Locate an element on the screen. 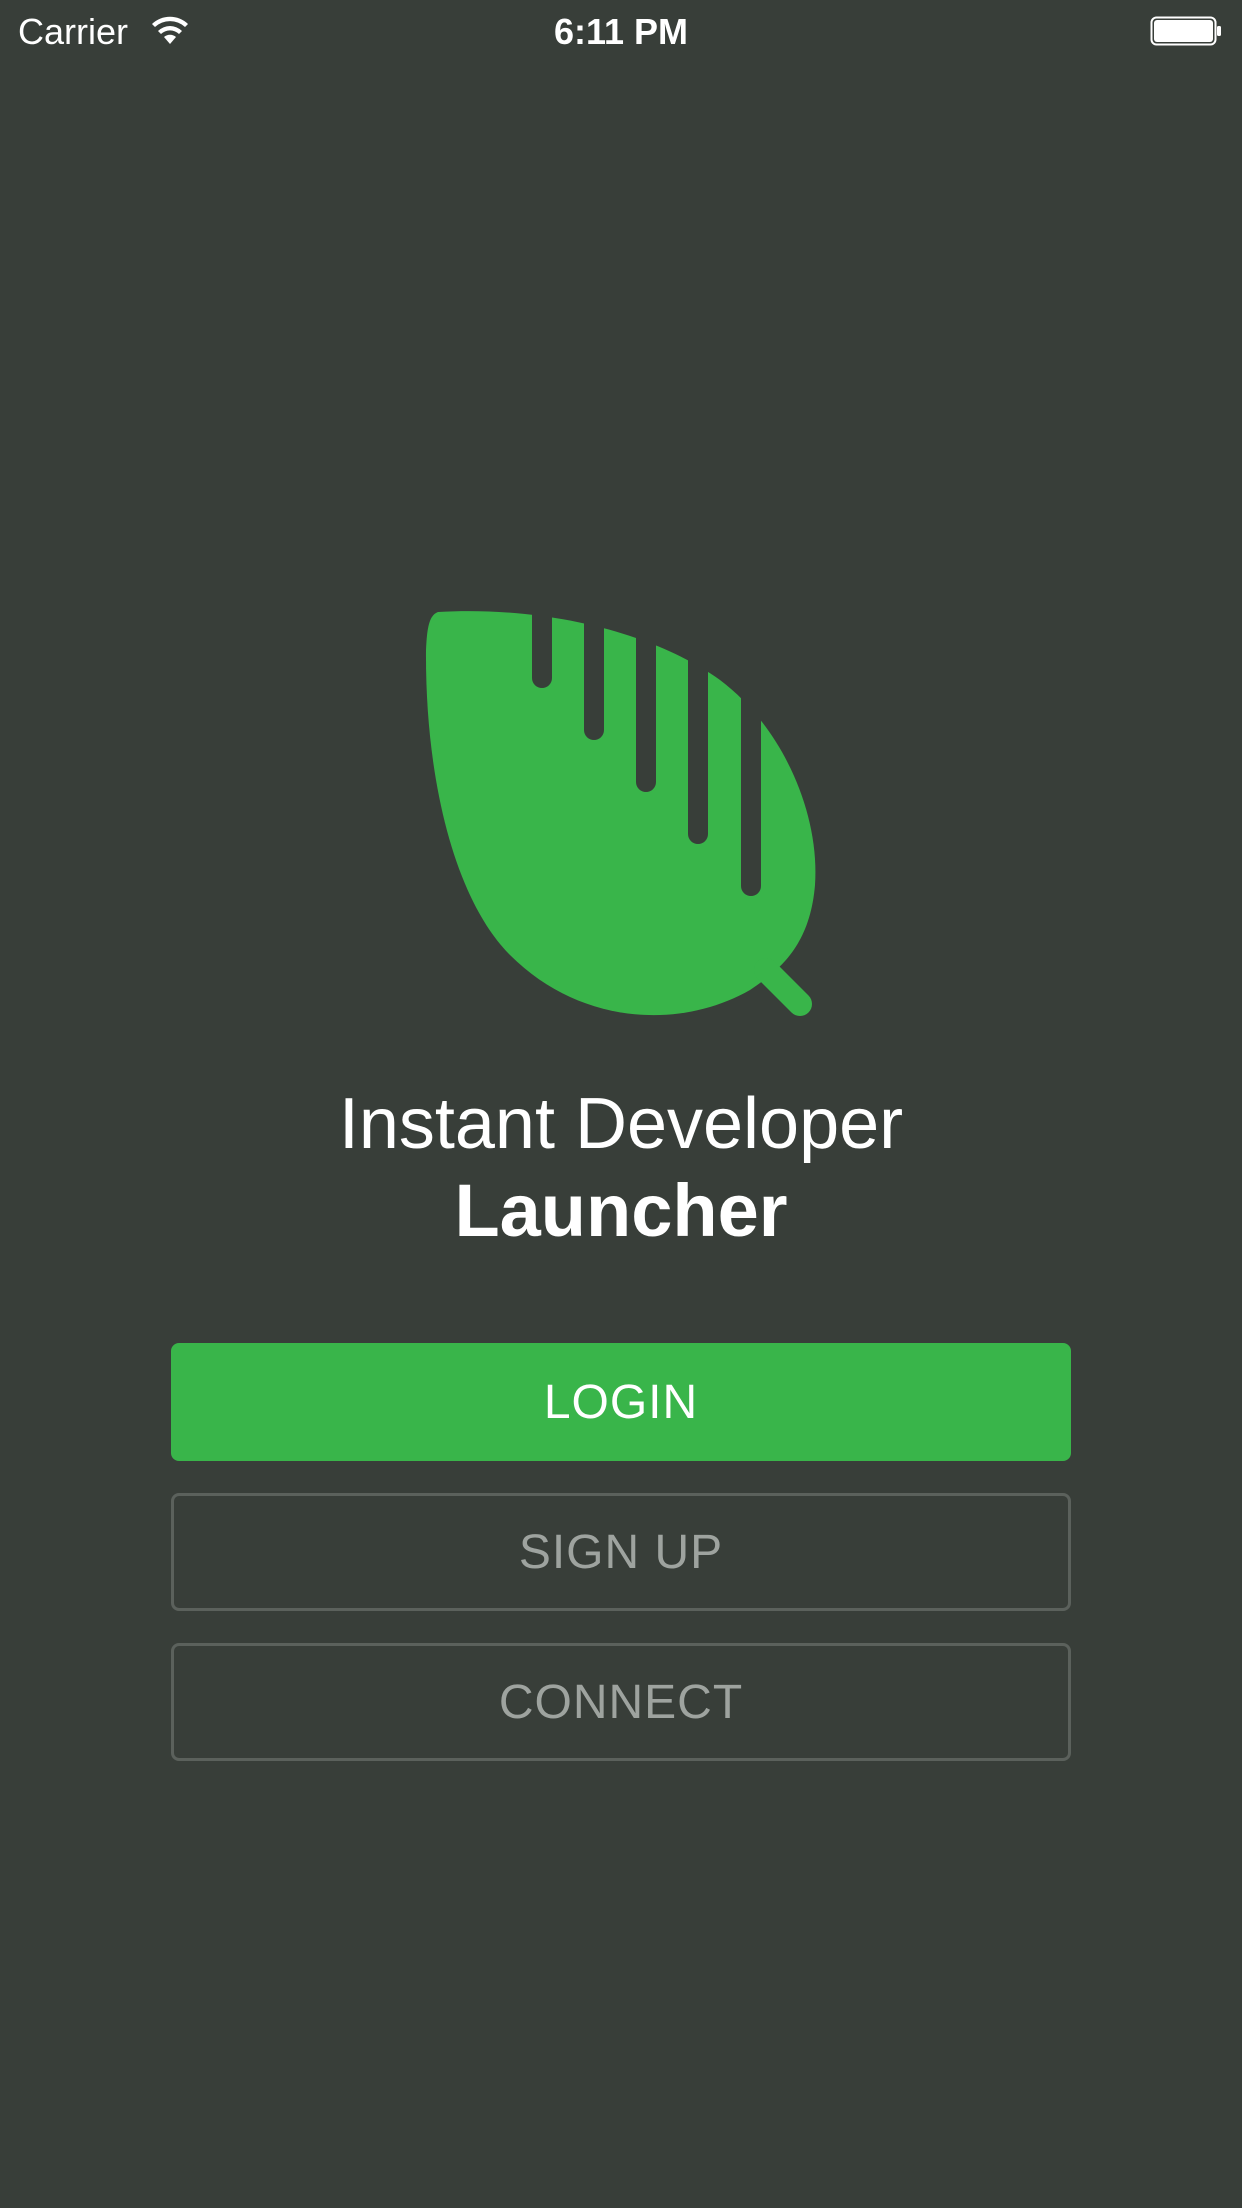  app-subtitle: Launcher is located at coordinates (621, 1210).